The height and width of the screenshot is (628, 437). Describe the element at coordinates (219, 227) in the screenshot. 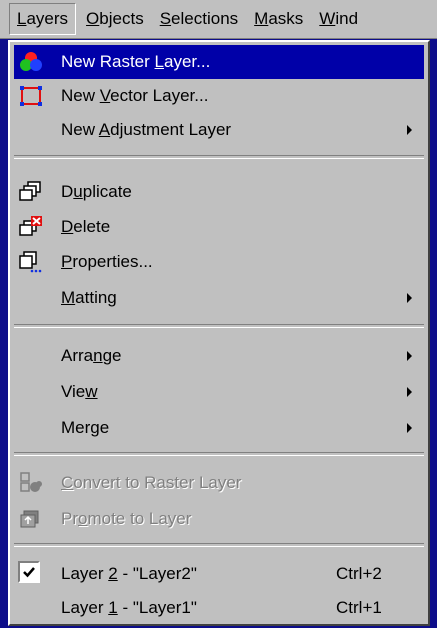

I see `menu-item-delete: Delete` at that location.